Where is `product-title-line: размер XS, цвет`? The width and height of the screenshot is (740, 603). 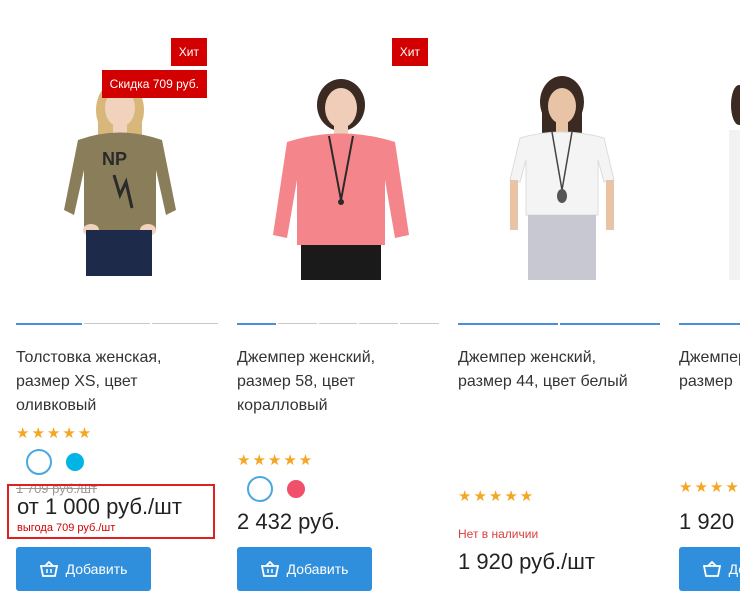 product-title-line: размер XS, цвет is located at coordinates (116, 382).